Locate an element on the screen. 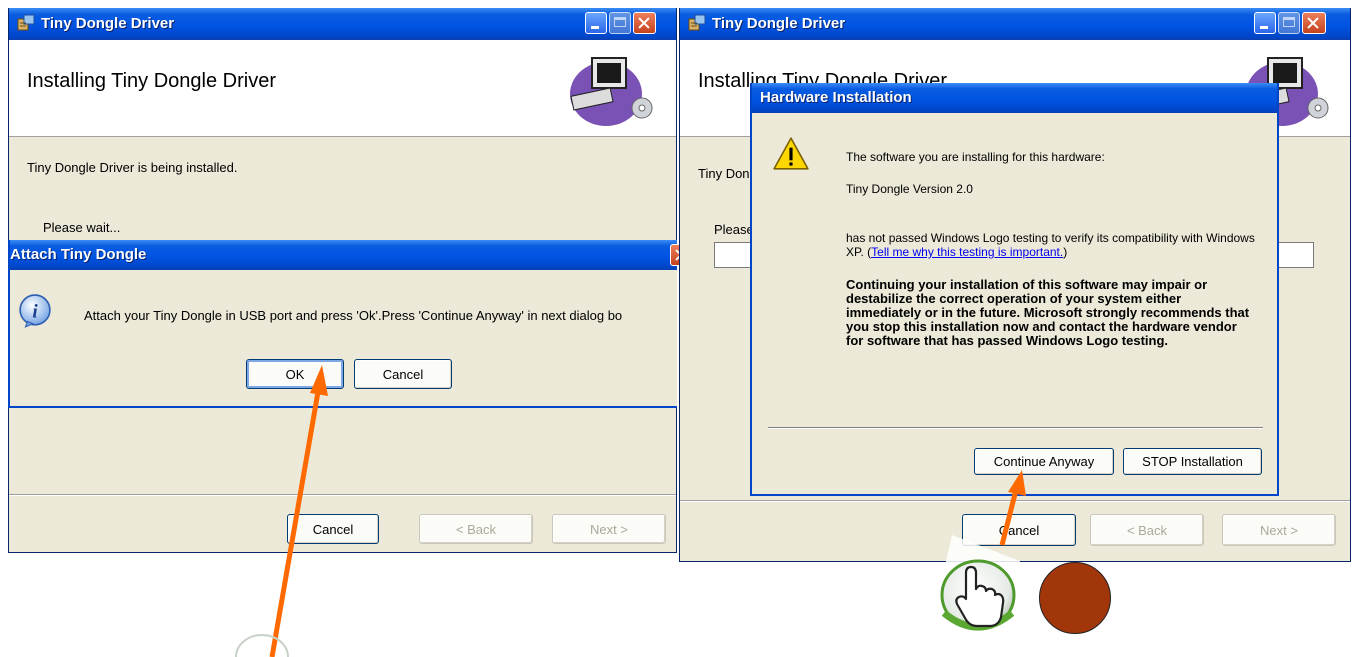 The height and width of the screenshot is (657, 1355). svg-text: i is located at coordinates (35, 311).